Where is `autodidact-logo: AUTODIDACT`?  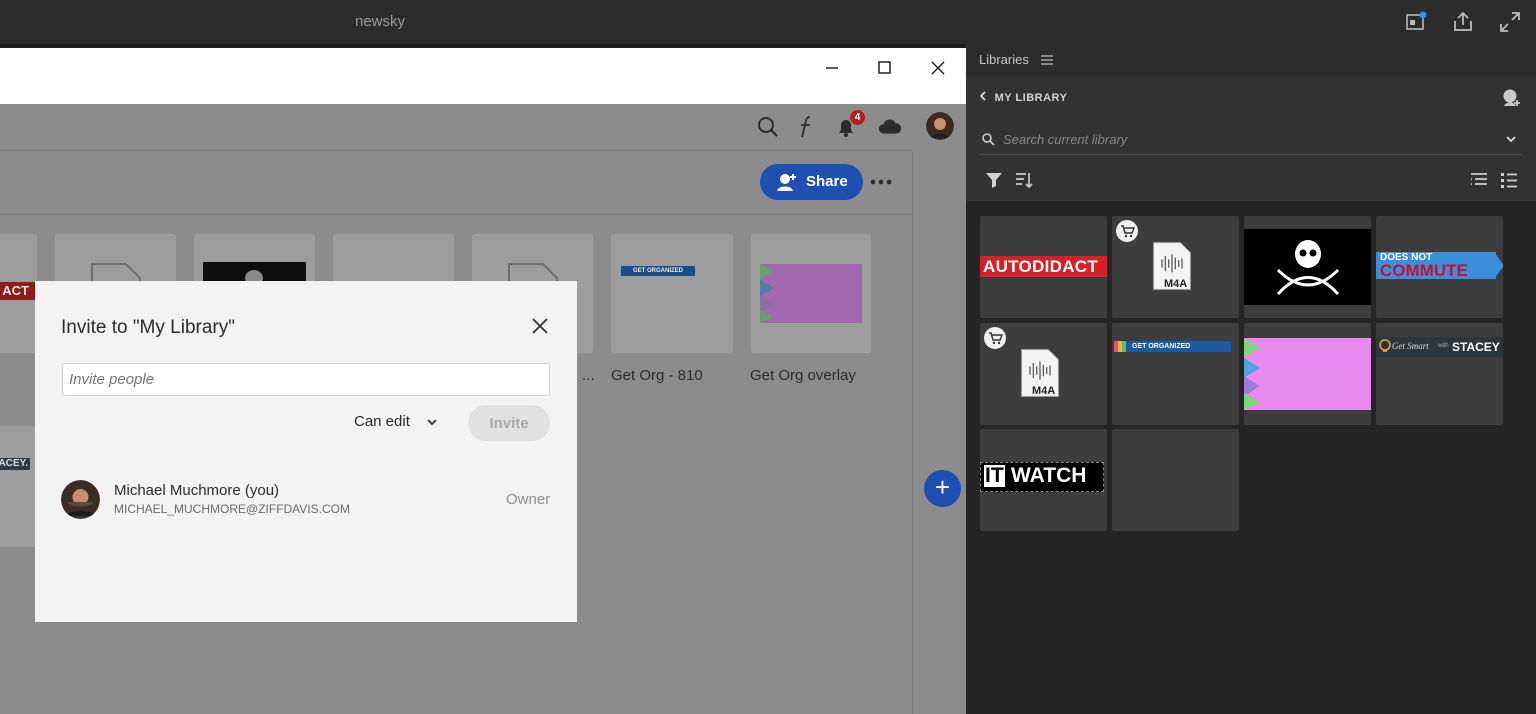
autodidact-logo: AUTODIDACT is located at coordinates (1043, 266).